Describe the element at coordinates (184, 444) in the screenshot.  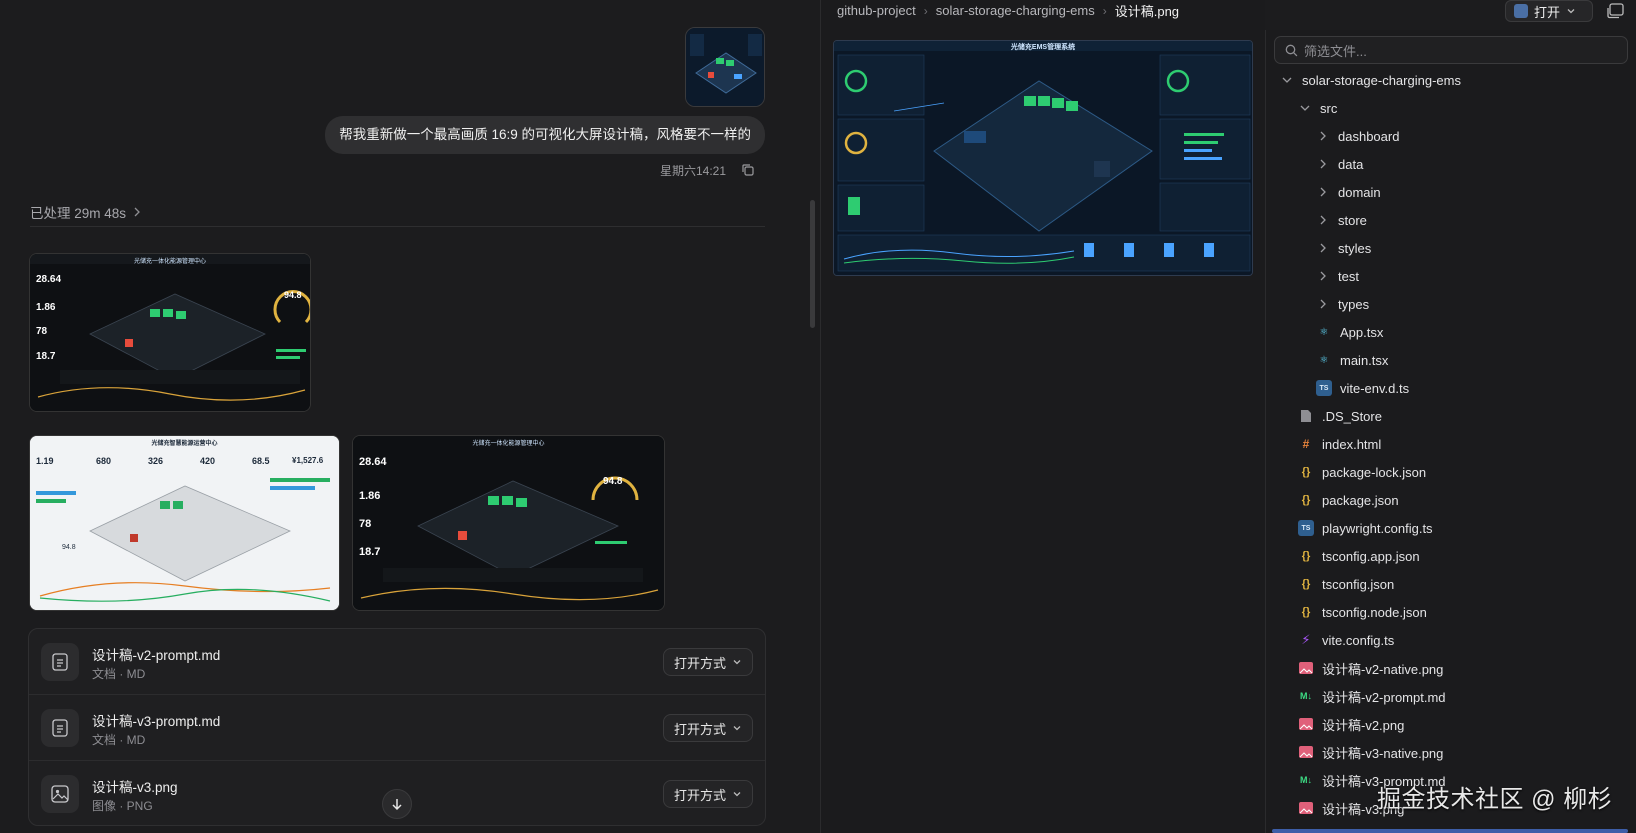
I see `image-title: 光储充智慧能源运营中心` at that location.